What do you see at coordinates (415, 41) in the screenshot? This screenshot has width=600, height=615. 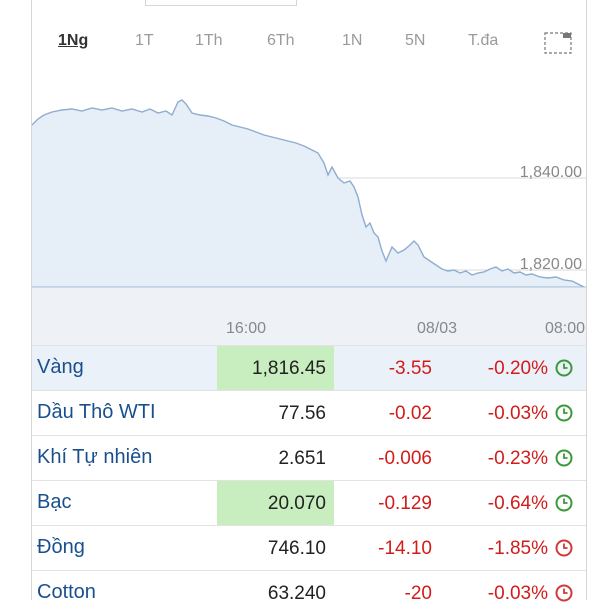 I see `range-5-years: 5N` at bounding box center [415, 41].